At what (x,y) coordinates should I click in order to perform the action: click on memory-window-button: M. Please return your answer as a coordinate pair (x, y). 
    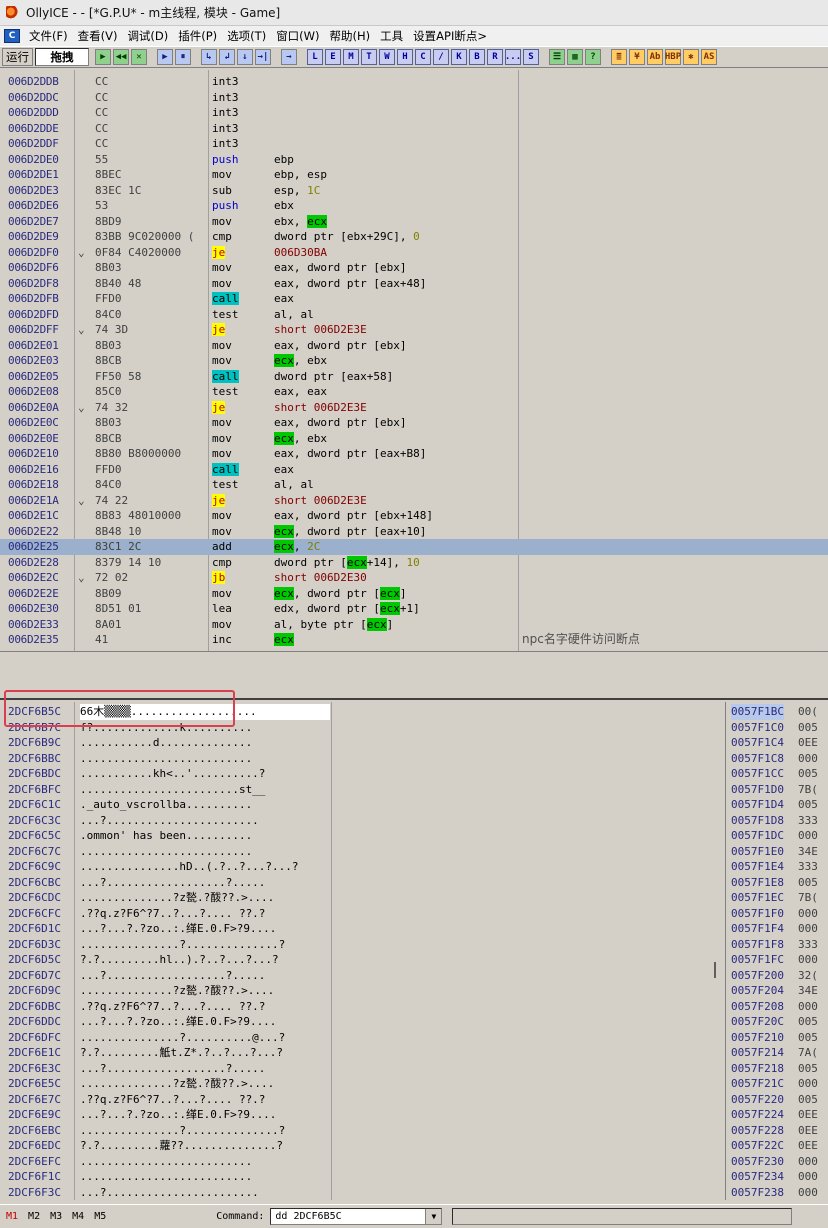
    Looking at the image, I should click on (351, 57).